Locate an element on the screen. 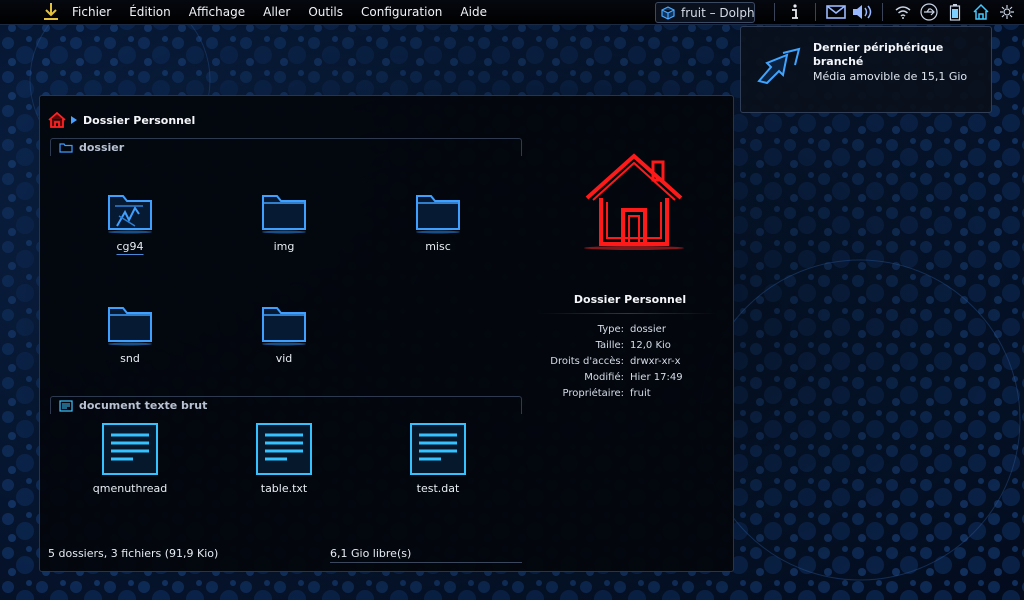 The width and height of the screenshot is (1024, 600). status-summary: 5 dossiers, 3 fichiers (91,9 Kio) is located at coordinates (133, 553).